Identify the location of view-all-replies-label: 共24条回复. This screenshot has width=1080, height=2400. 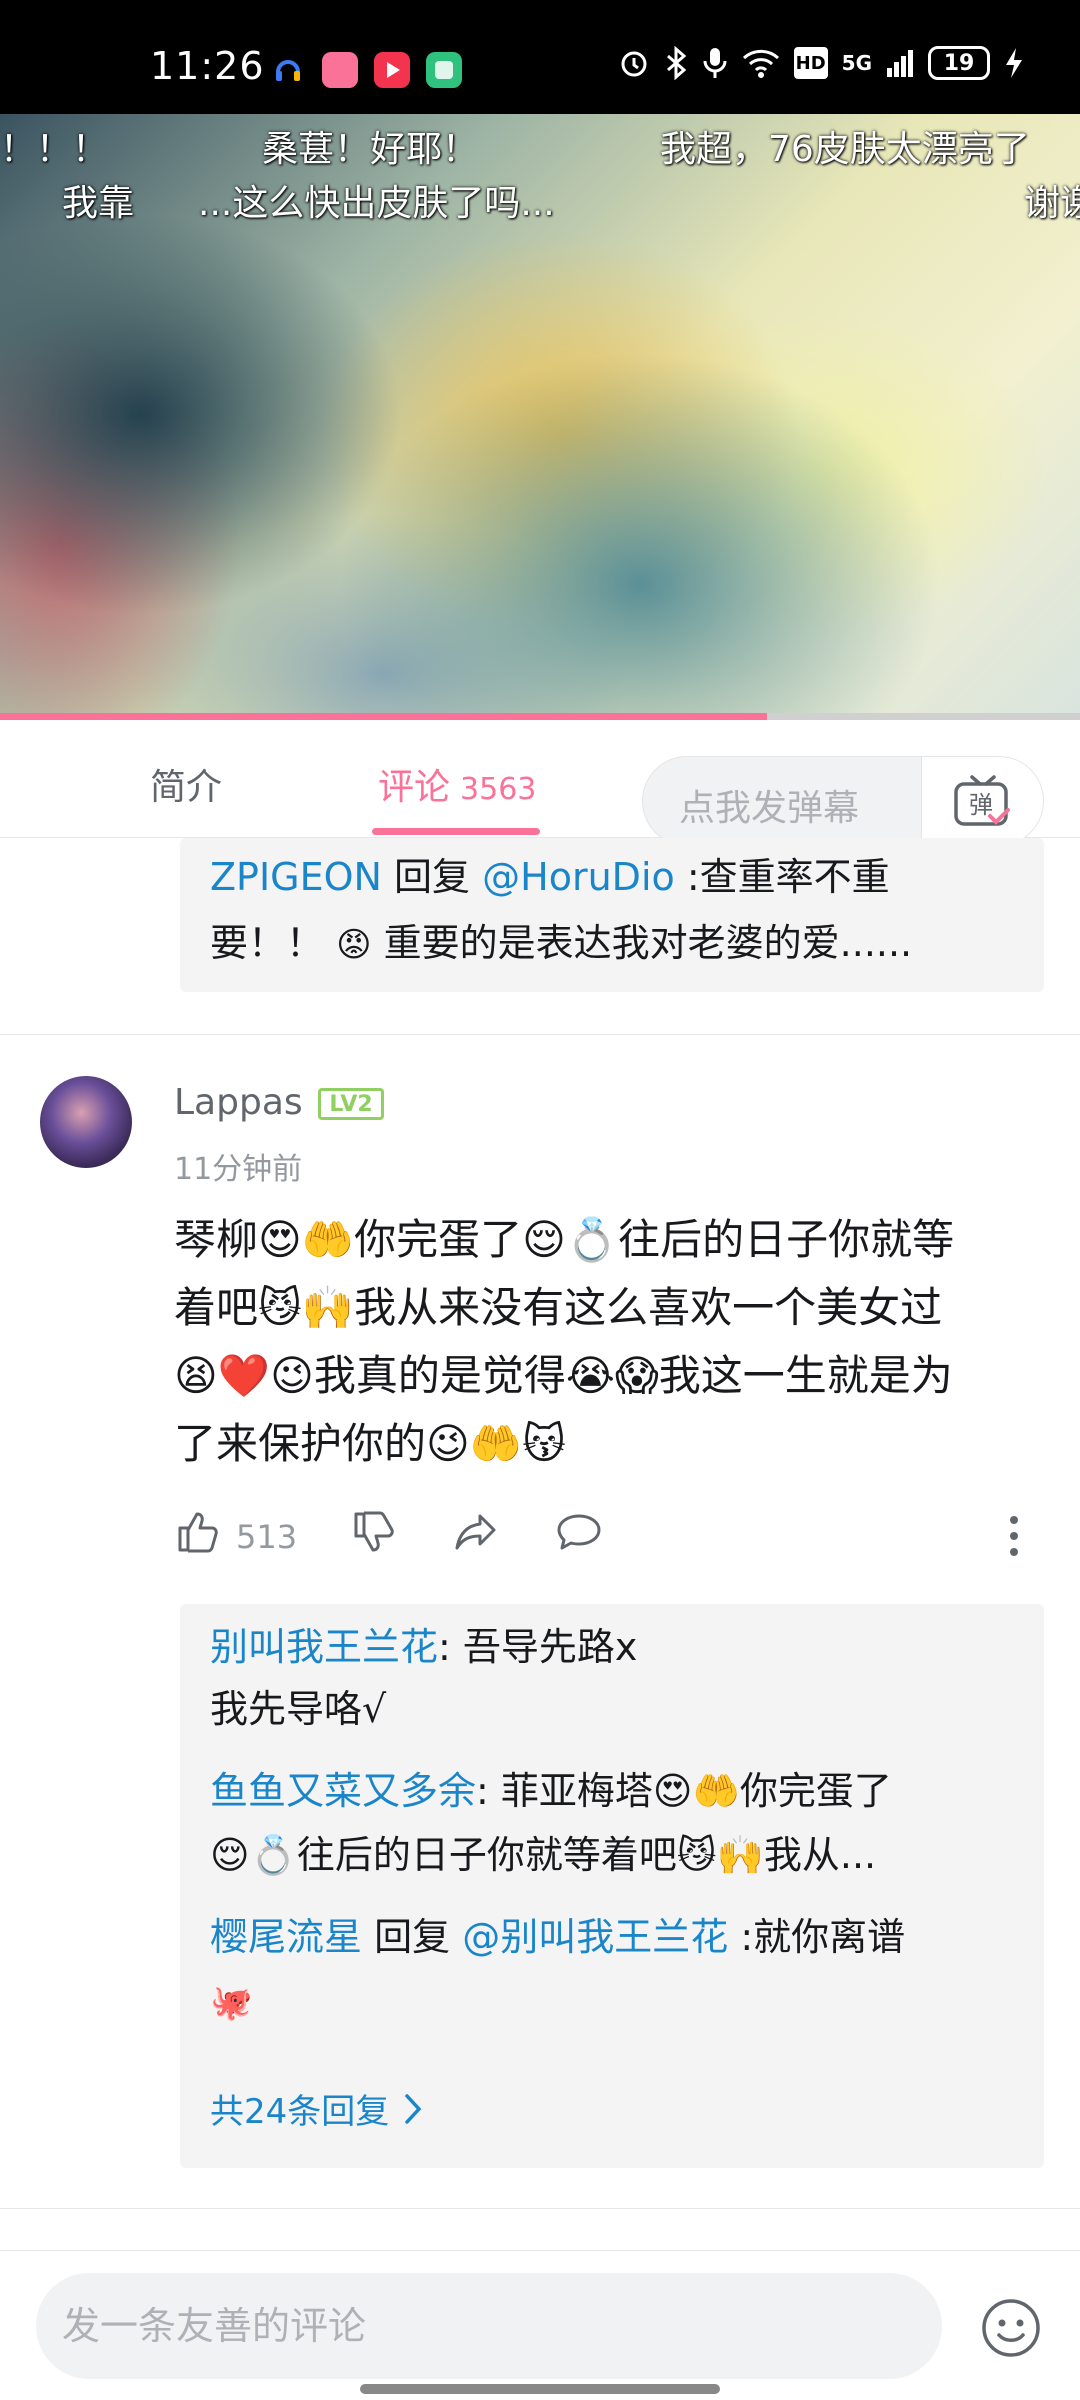
(300, 2112).